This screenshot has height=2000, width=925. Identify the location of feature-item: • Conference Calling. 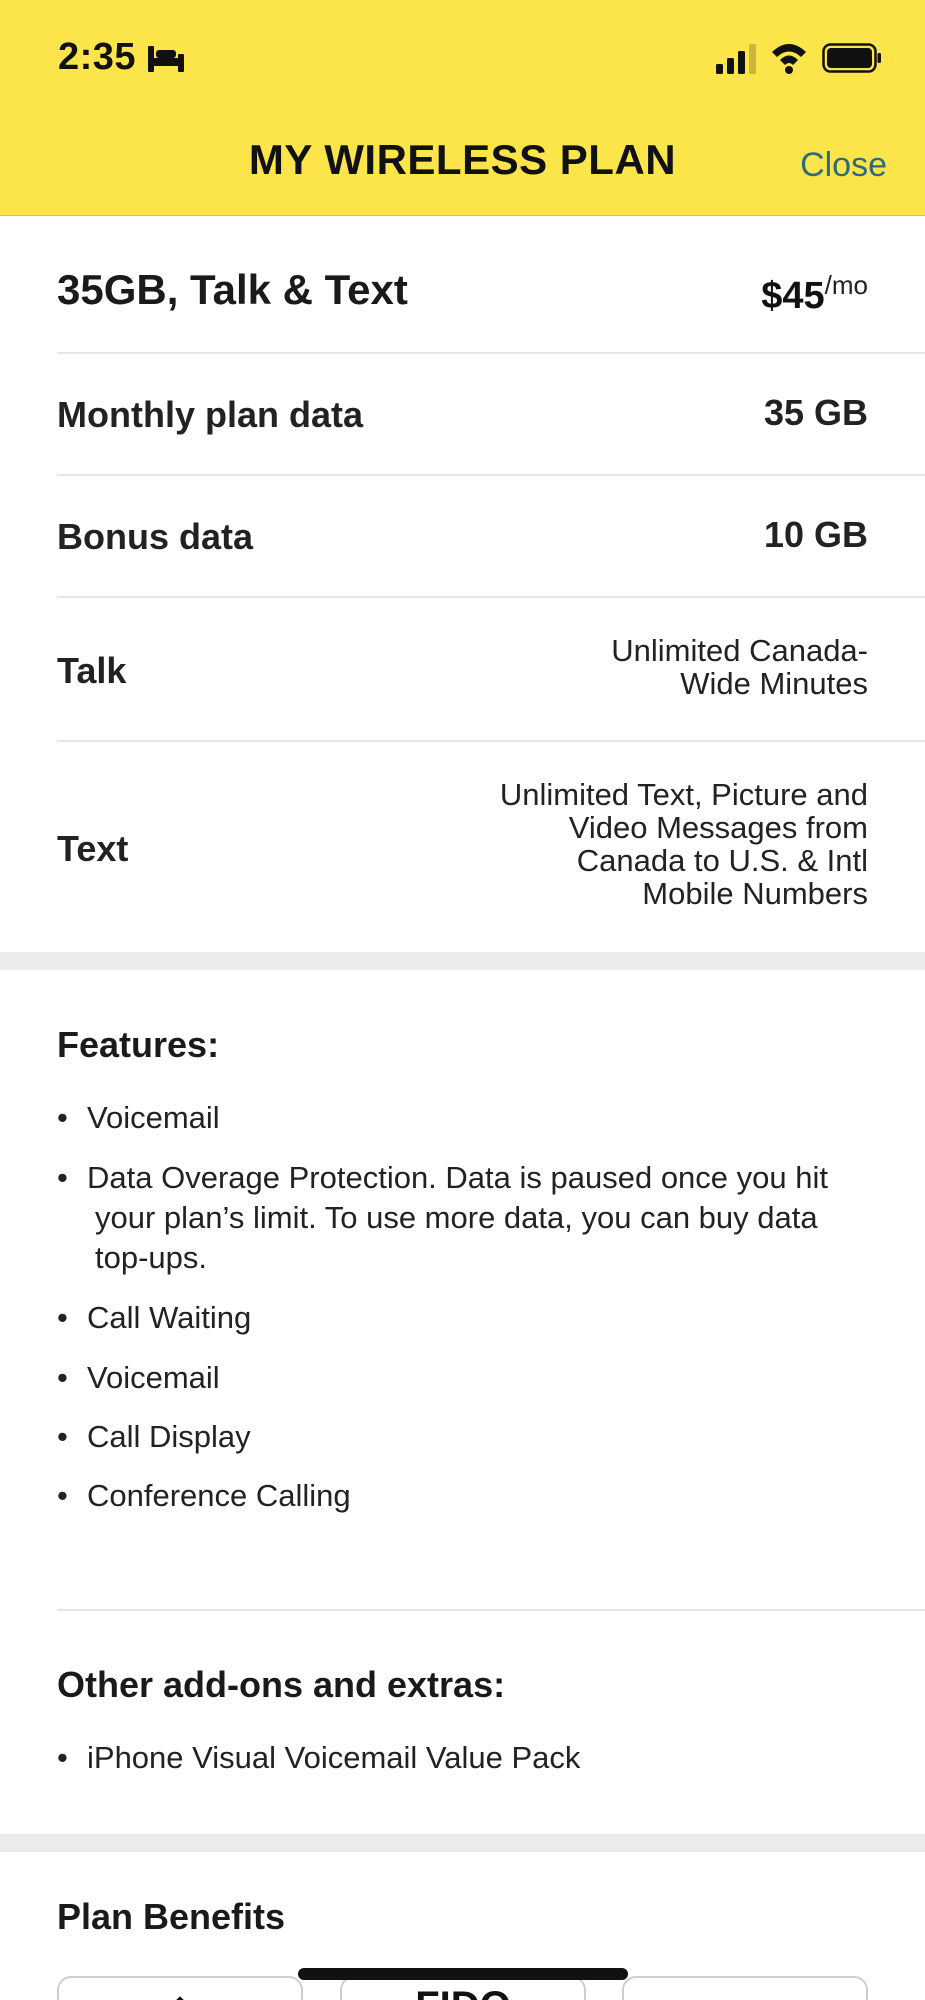
(467, 1496).